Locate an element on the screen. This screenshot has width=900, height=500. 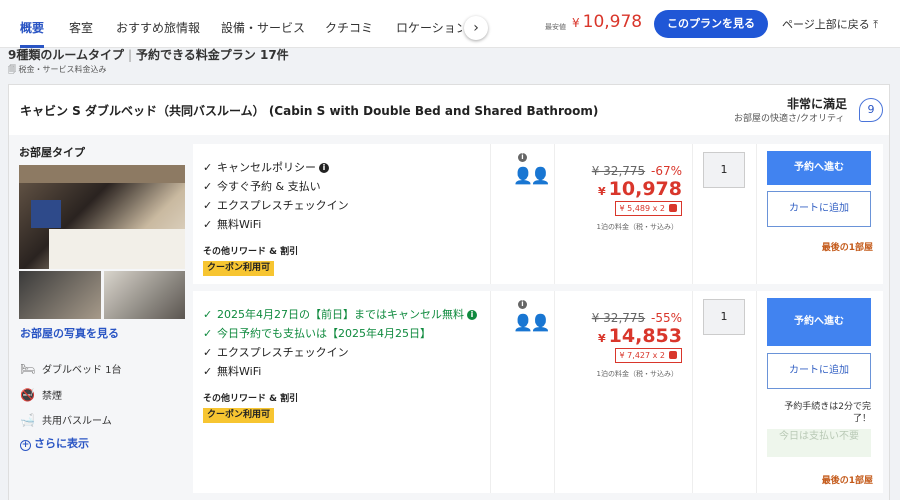
plan-2-condition-3: ✓ エクスプレスチェックイン is located at coordinates (276, 352).